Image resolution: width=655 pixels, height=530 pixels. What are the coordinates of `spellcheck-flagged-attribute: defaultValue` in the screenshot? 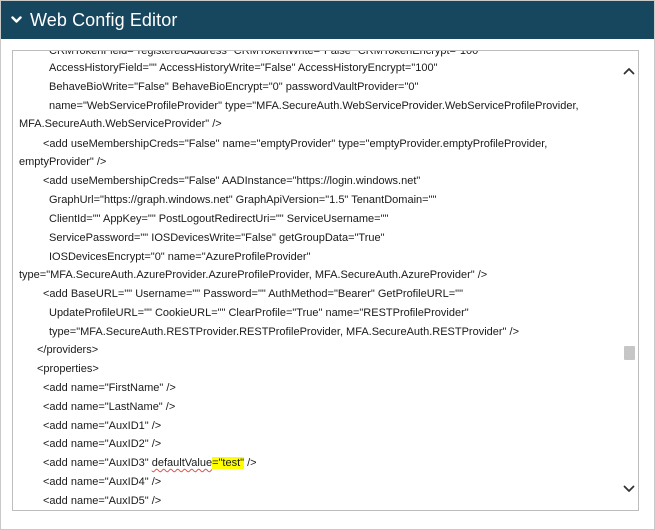 It's located at (182, 463).